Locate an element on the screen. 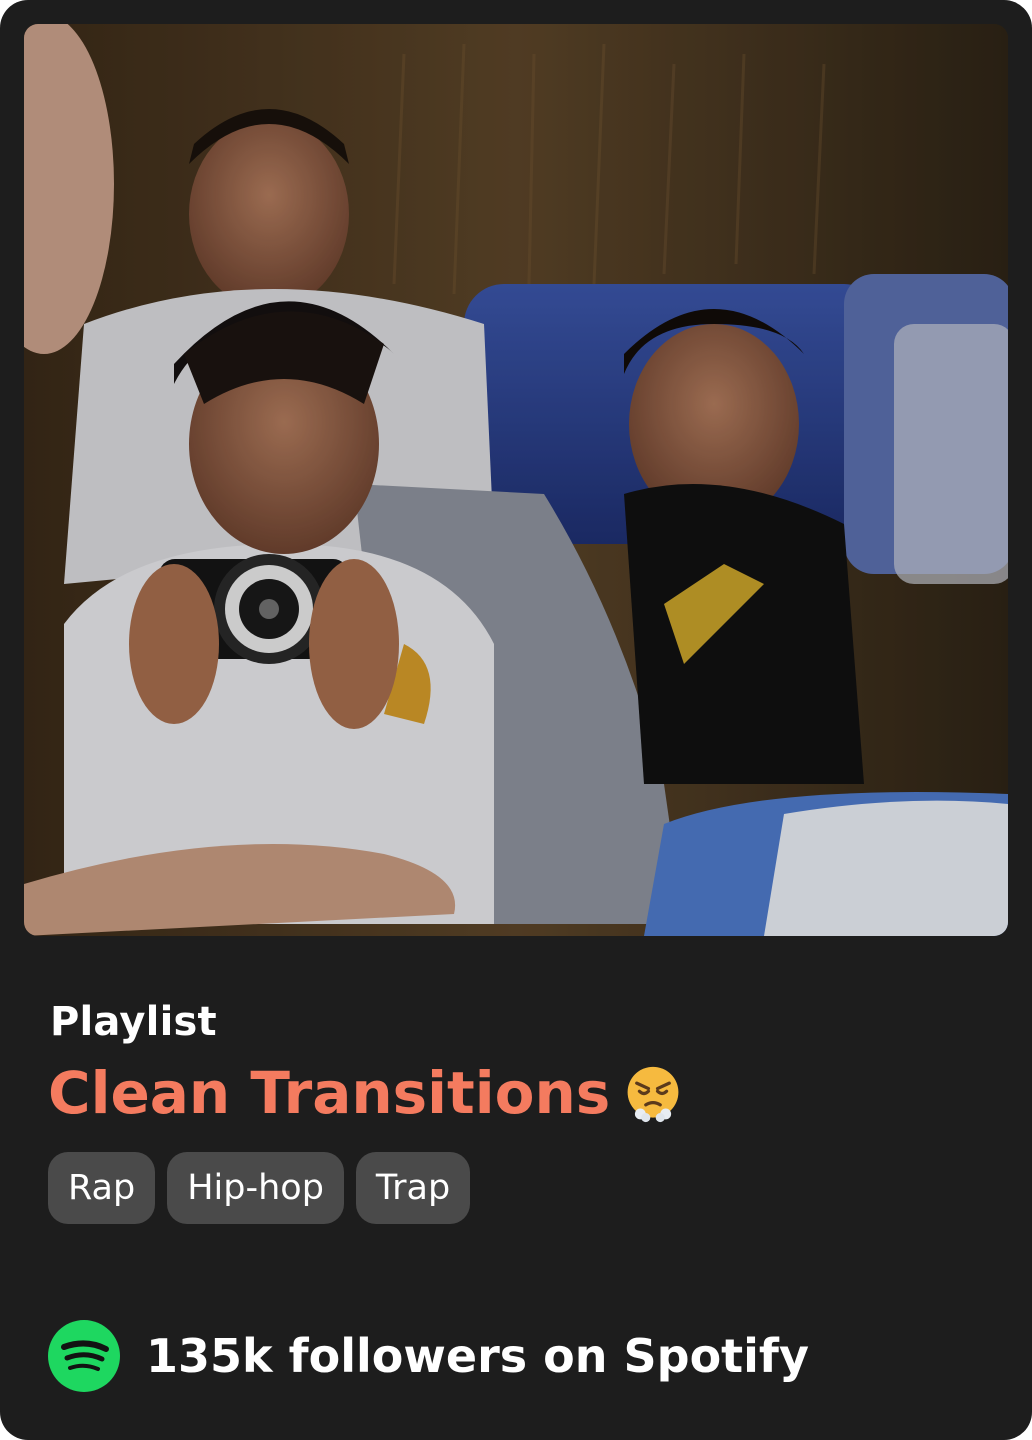  spotify-icon is located at coordinates (84, 1356).